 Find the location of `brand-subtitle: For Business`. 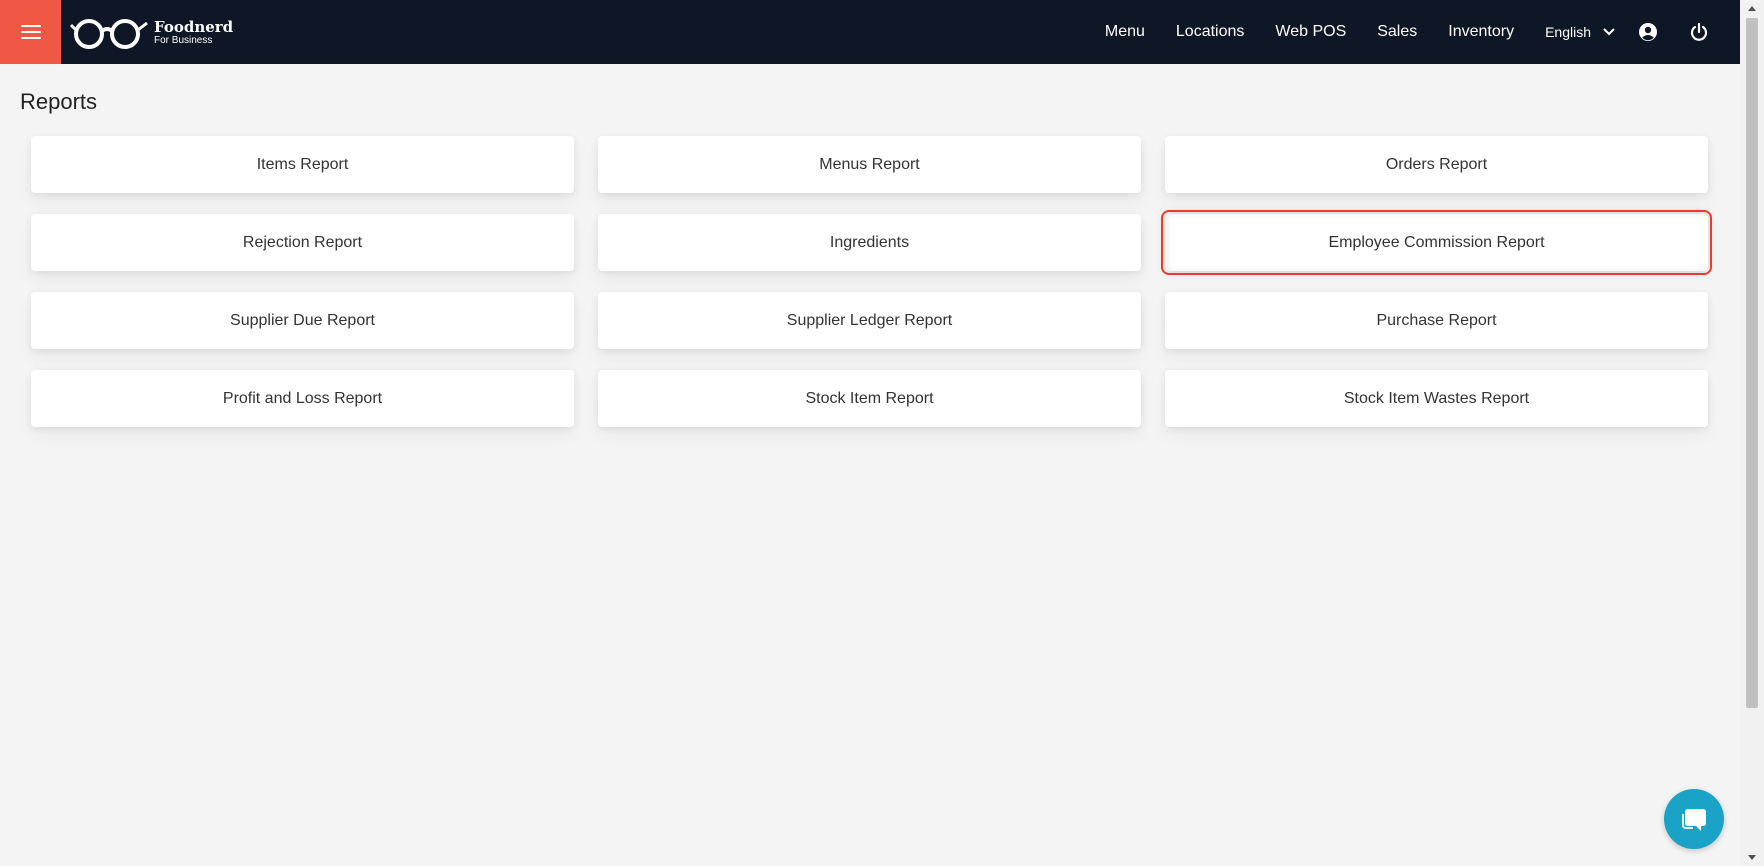

brand-subtitle: For Business is located at coordinates (183, 40).